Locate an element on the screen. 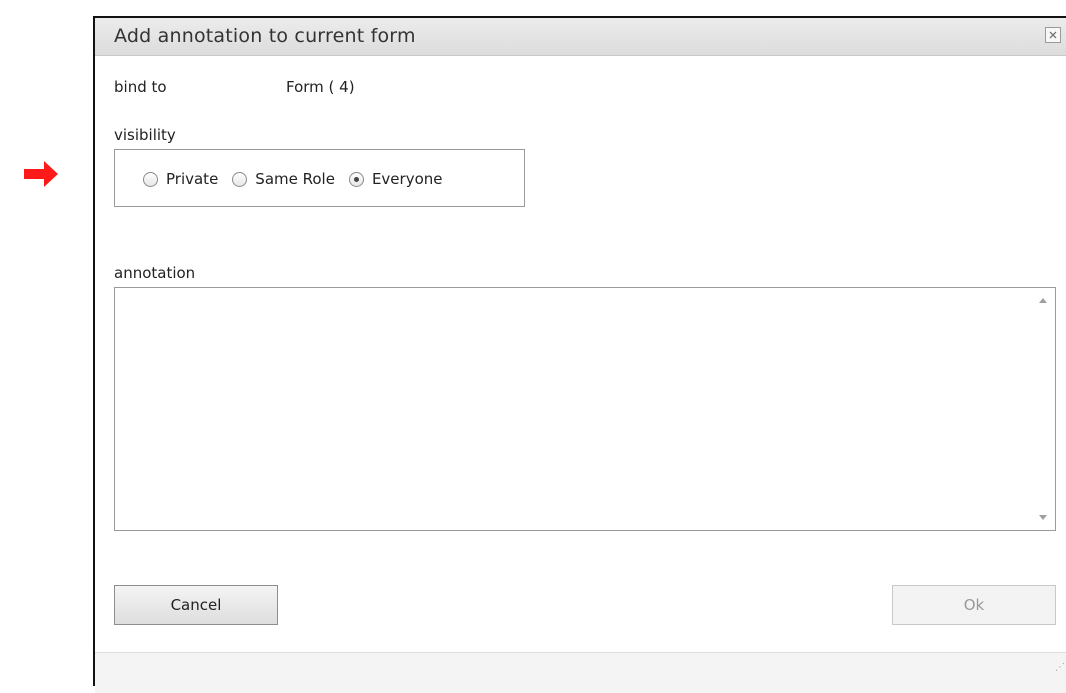 The image size is (1066, 693). close-icon is located at coordinates (1053, 35).